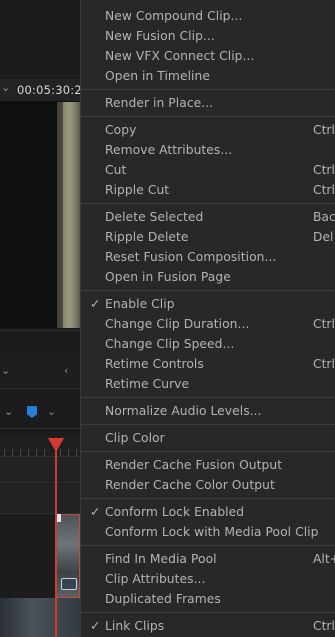 The image size is (335, 637). Describe the element at coordinates (69, 584) in the screenshot. I see `clip-badge-icon` at that location.